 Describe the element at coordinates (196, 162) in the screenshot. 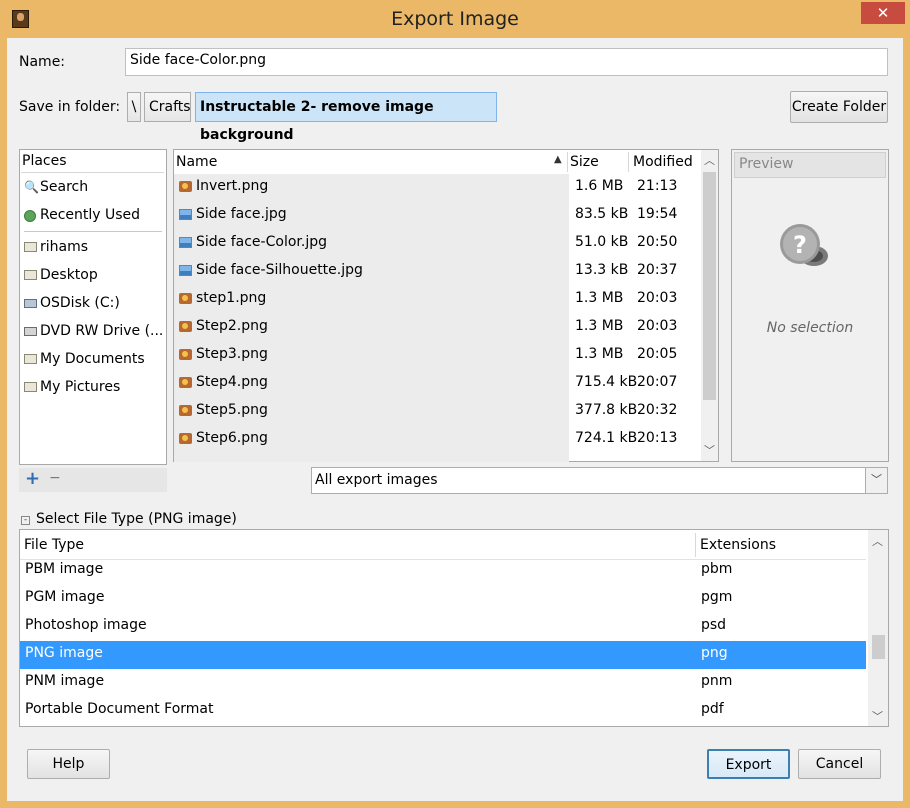

I see `column-name: Name` at that location.